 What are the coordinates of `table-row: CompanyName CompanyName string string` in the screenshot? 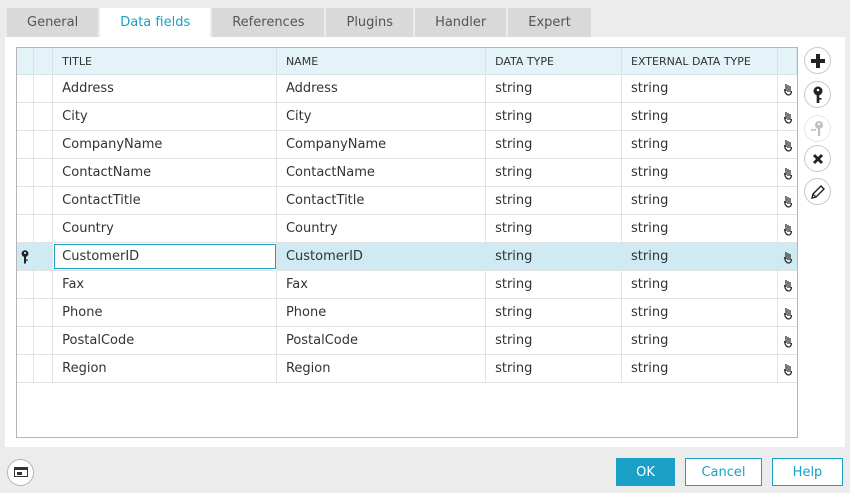 It's located at (407, 145).